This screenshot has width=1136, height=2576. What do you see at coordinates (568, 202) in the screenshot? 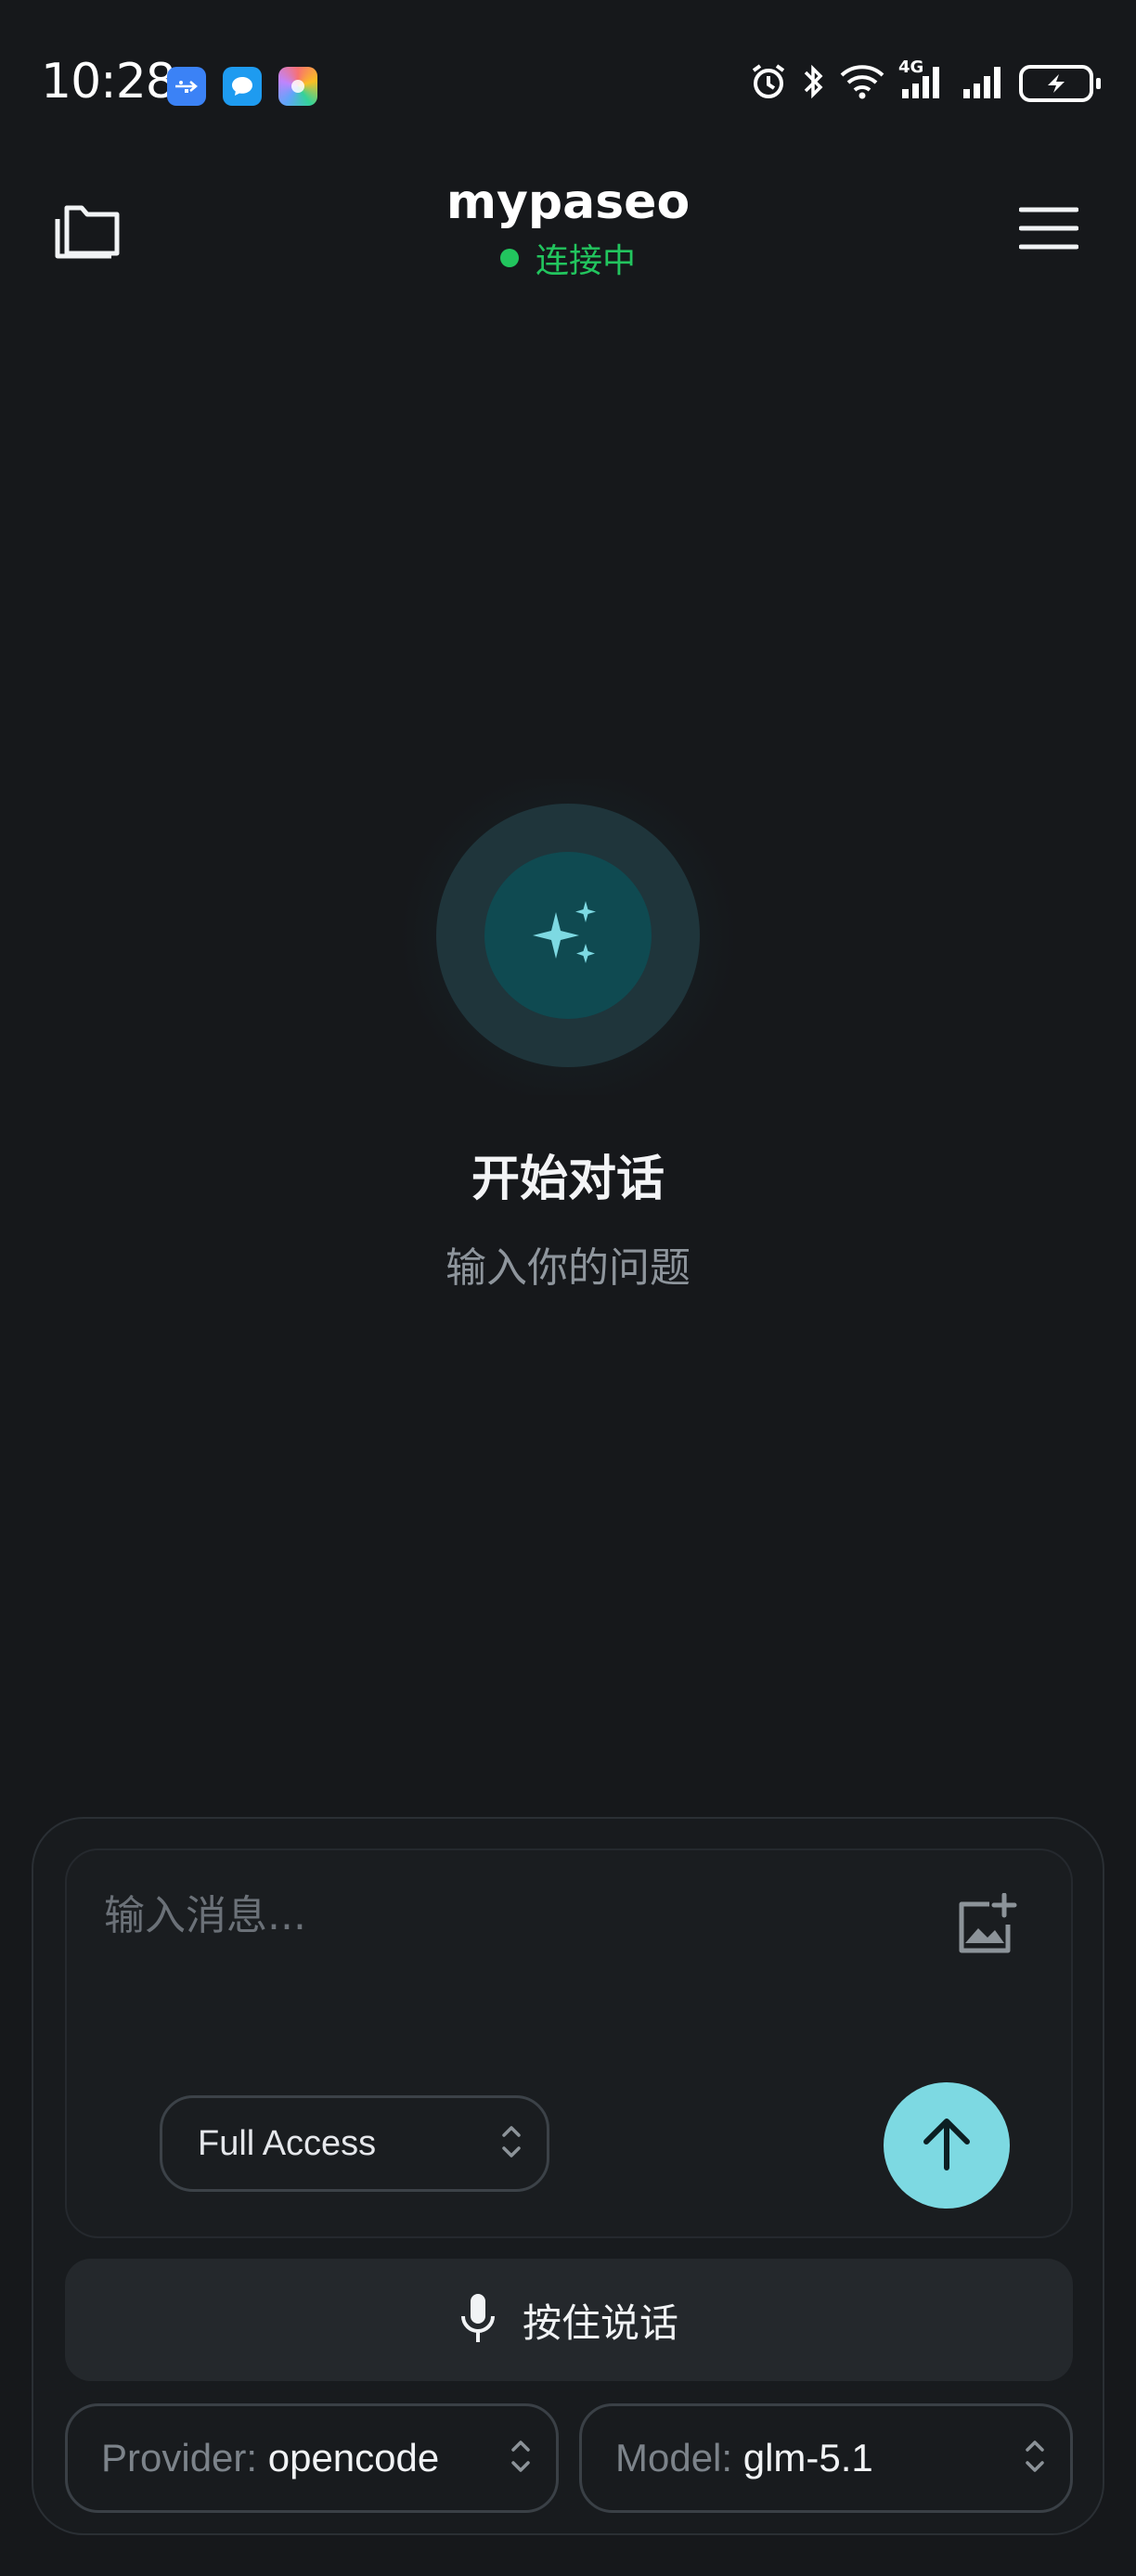
I see `page-title: mypaseo` at bounding box center [568, 202].